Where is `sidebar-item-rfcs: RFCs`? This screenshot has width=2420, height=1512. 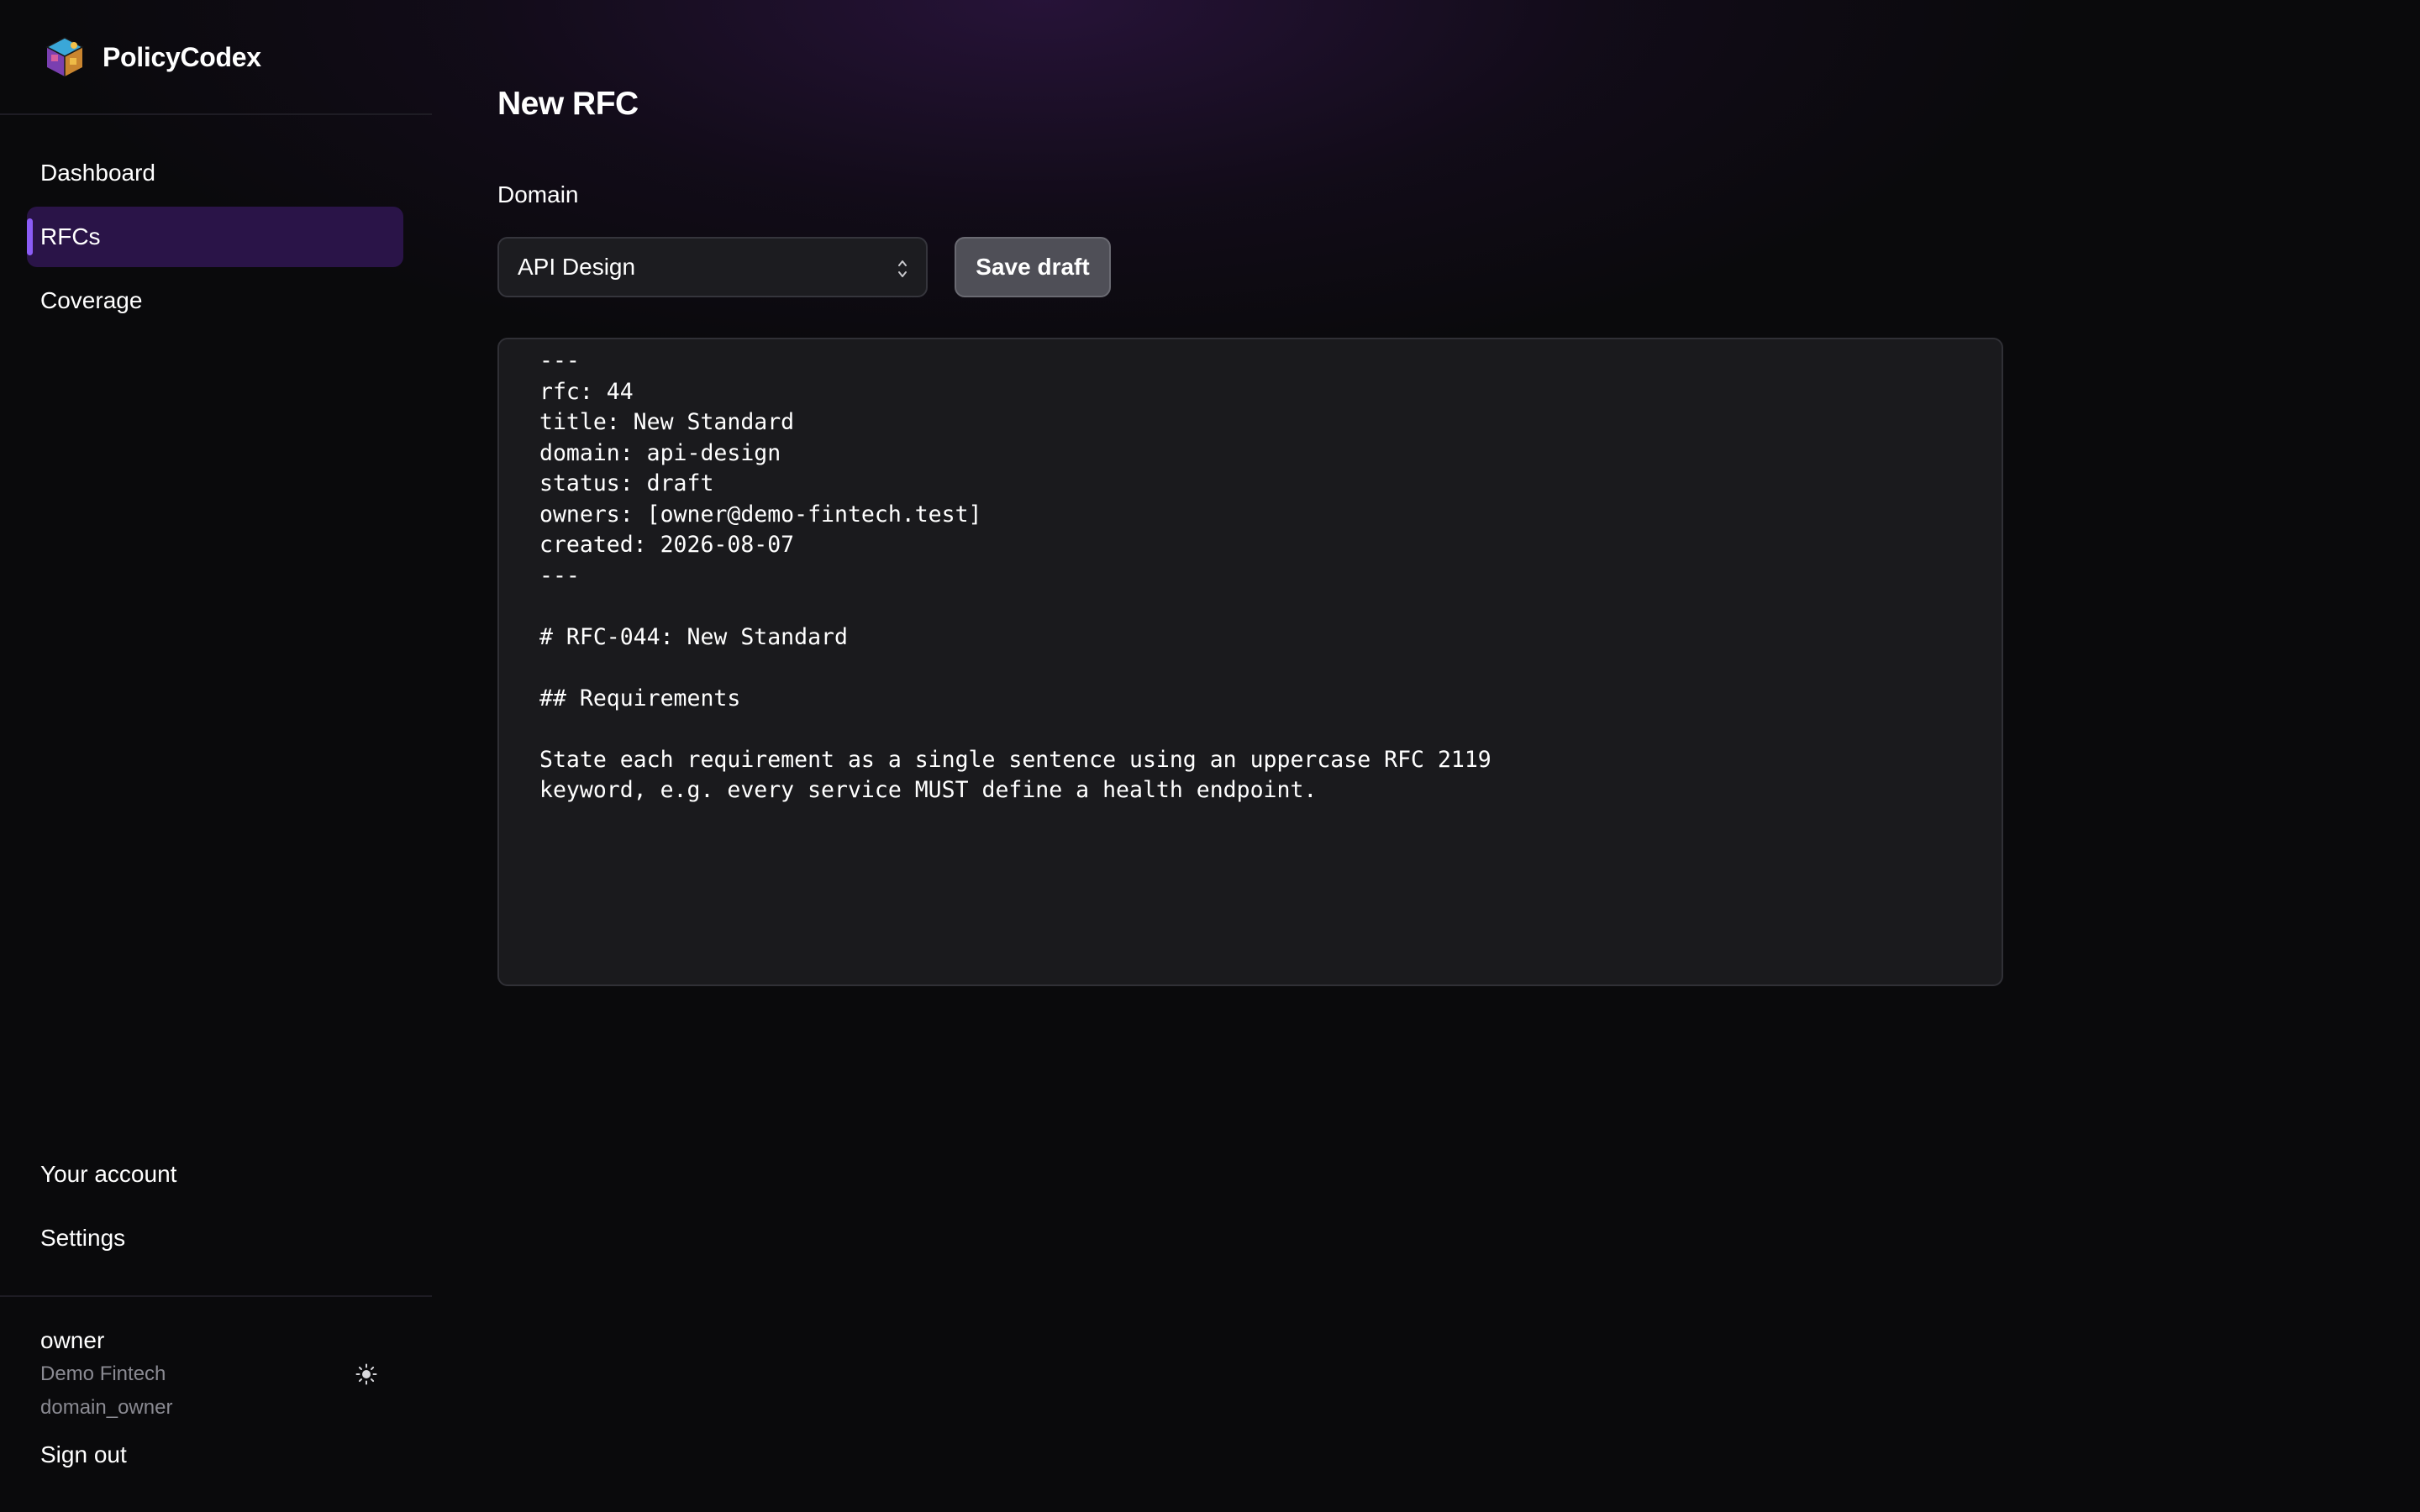 sidebar-item-rfcs: RFCs is located at coordinates (215, 237).